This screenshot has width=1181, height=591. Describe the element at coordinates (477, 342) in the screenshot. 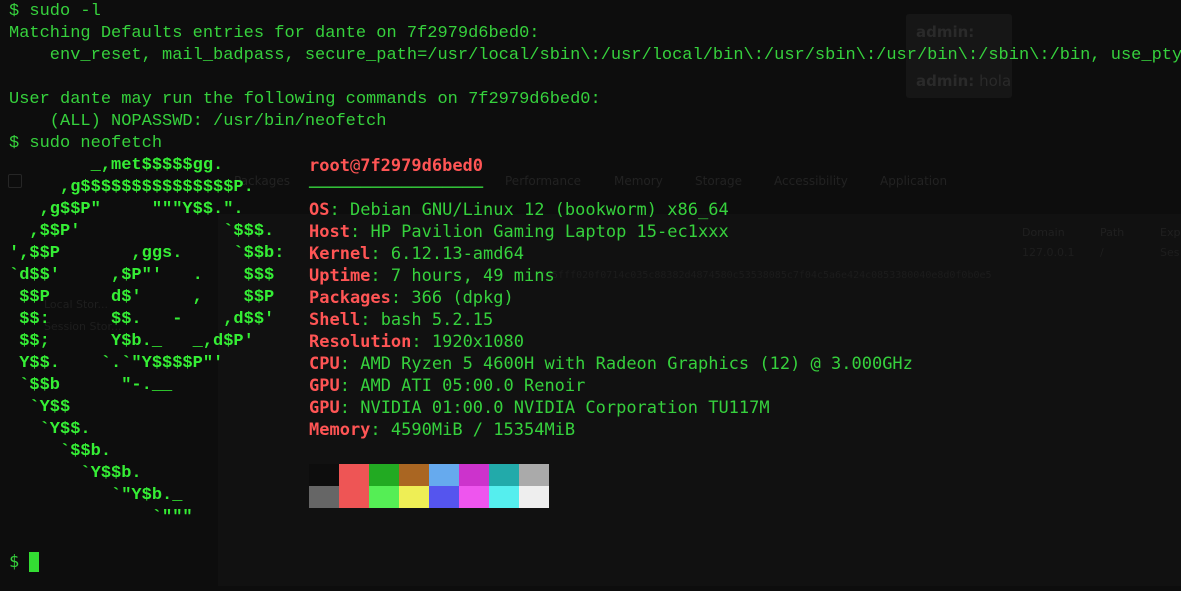

I see `neofetch-info-value: 1920x1080` at that location.